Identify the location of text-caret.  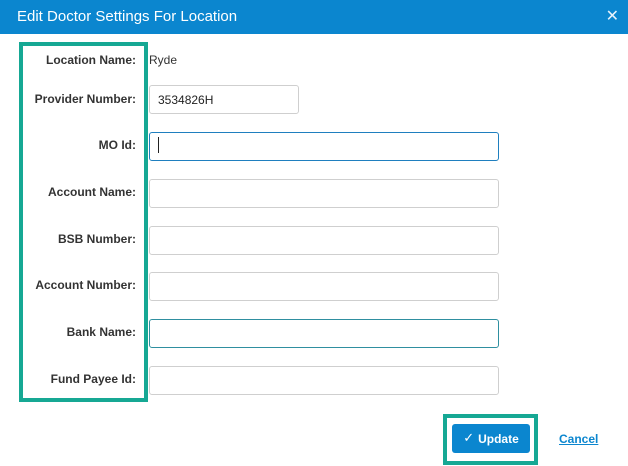
(158, 145).